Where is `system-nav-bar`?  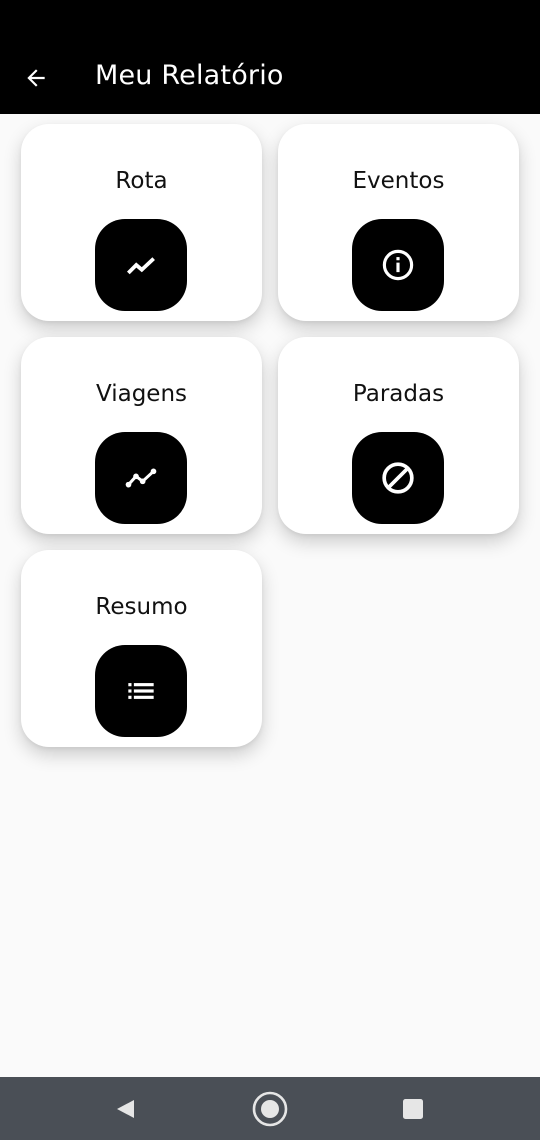
system-nav-bar is located at coordinates (270, 1108).